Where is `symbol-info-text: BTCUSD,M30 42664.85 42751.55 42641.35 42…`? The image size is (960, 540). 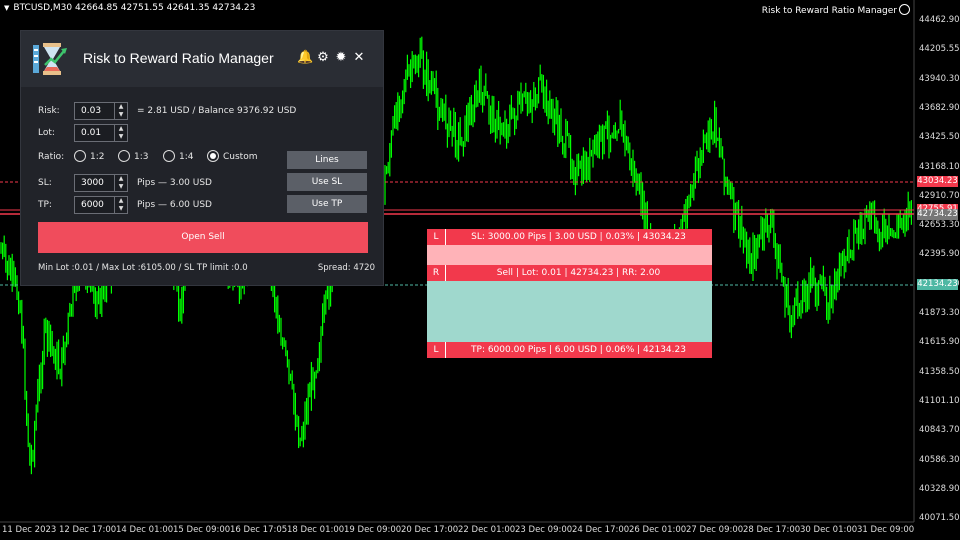
symbol-info-text: BTCUSD,M30 42664.85 42751.55 42641.35 42… is located at coordinates (134, 8).